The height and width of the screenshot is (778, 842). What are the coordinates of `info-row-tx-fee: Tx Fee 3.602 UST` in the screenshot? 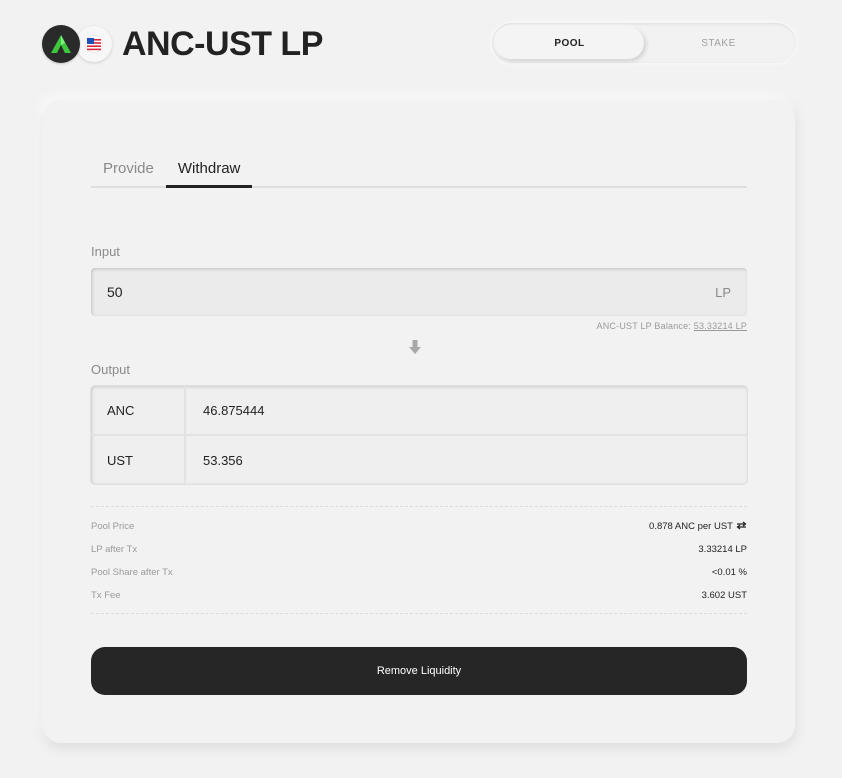 It's located at (419, 595).